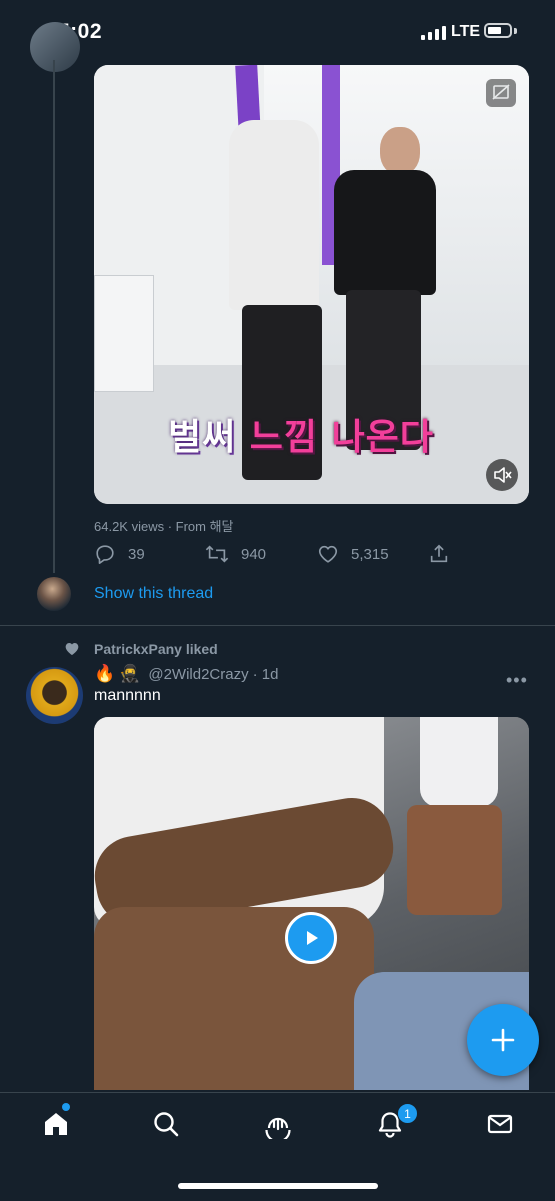 The image size is (555, 1201). Describe the element at coordinates (277, 625) in the screenshot. I see `divider` at that location.